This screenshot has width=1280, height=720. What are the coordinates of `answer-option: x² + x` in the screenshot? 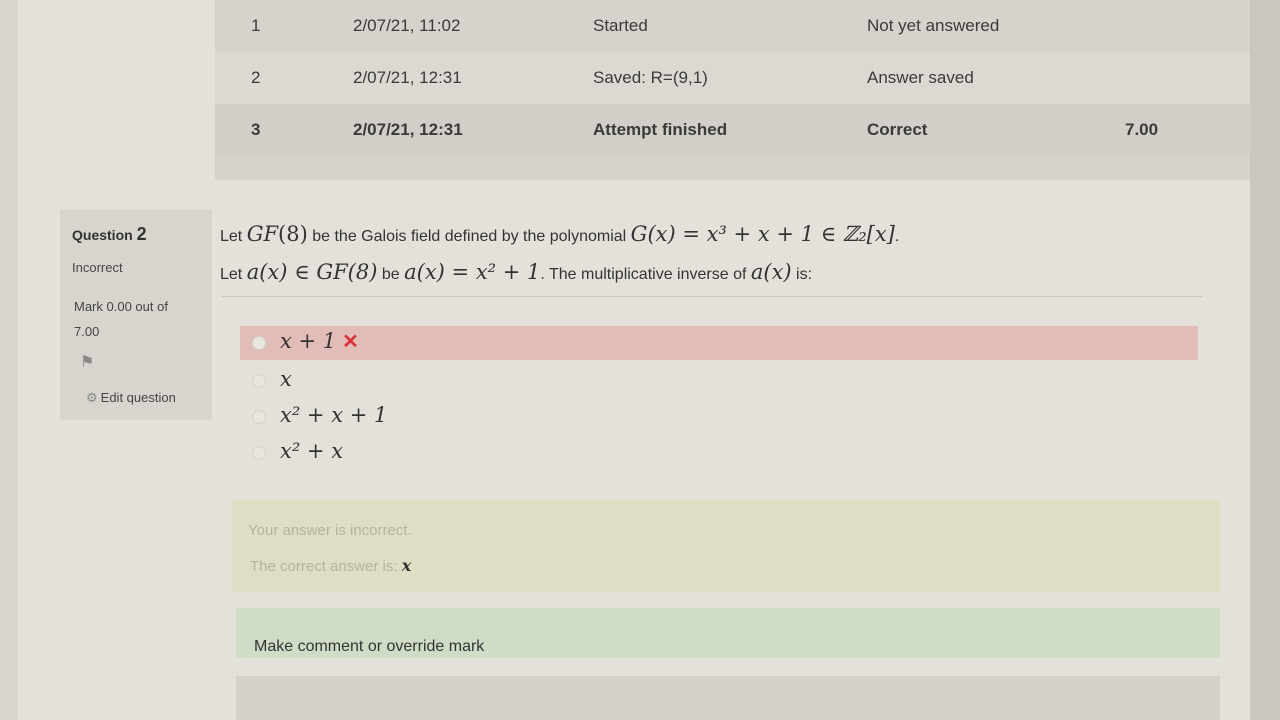 It's located at (719, 453).